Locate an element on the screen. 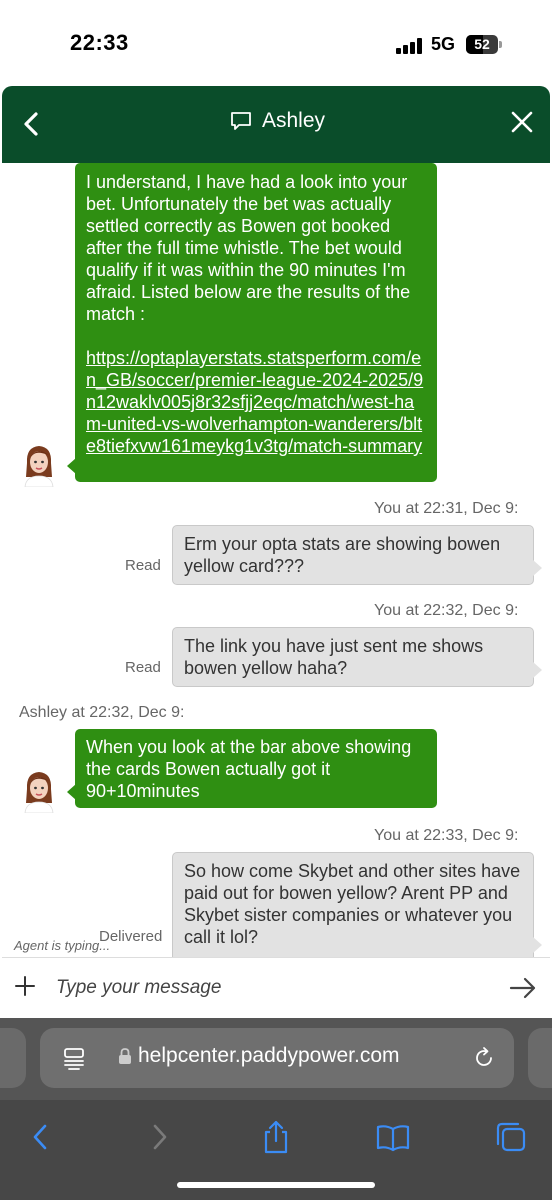 Image resolution: width=552 pixels, height=1200 pixels. back-button is located at coordinates (32, 124).